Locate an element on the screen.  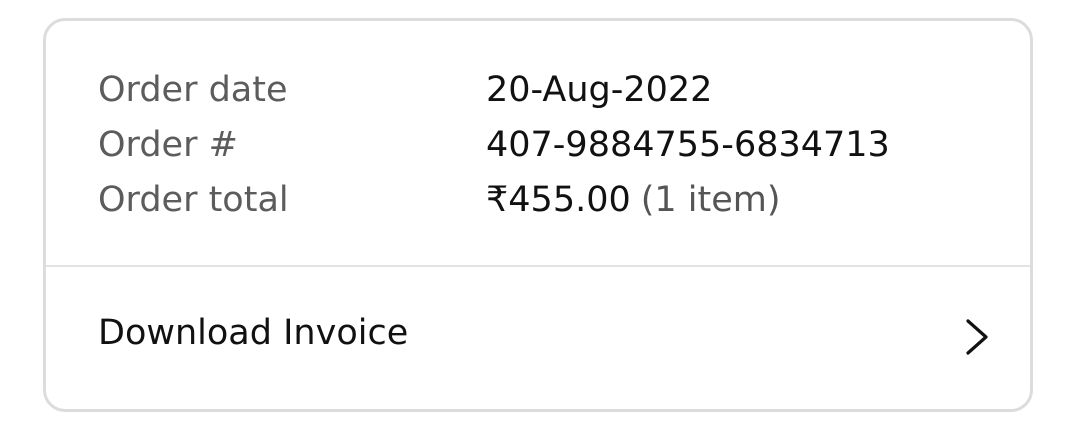
chevron-right-icon is located at coordinates (977, 337).